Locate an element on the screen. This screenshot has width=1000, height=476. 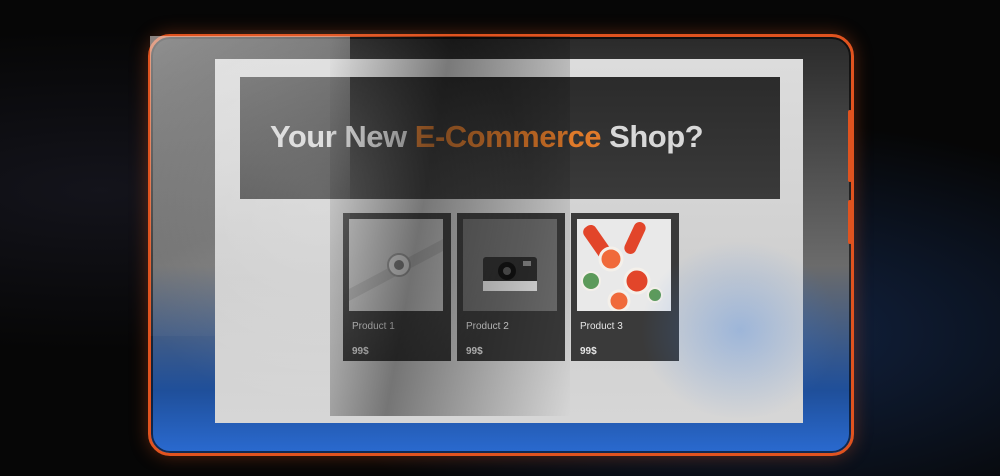
product-card: Product 1 99$ is located at coordinates (397, 287).